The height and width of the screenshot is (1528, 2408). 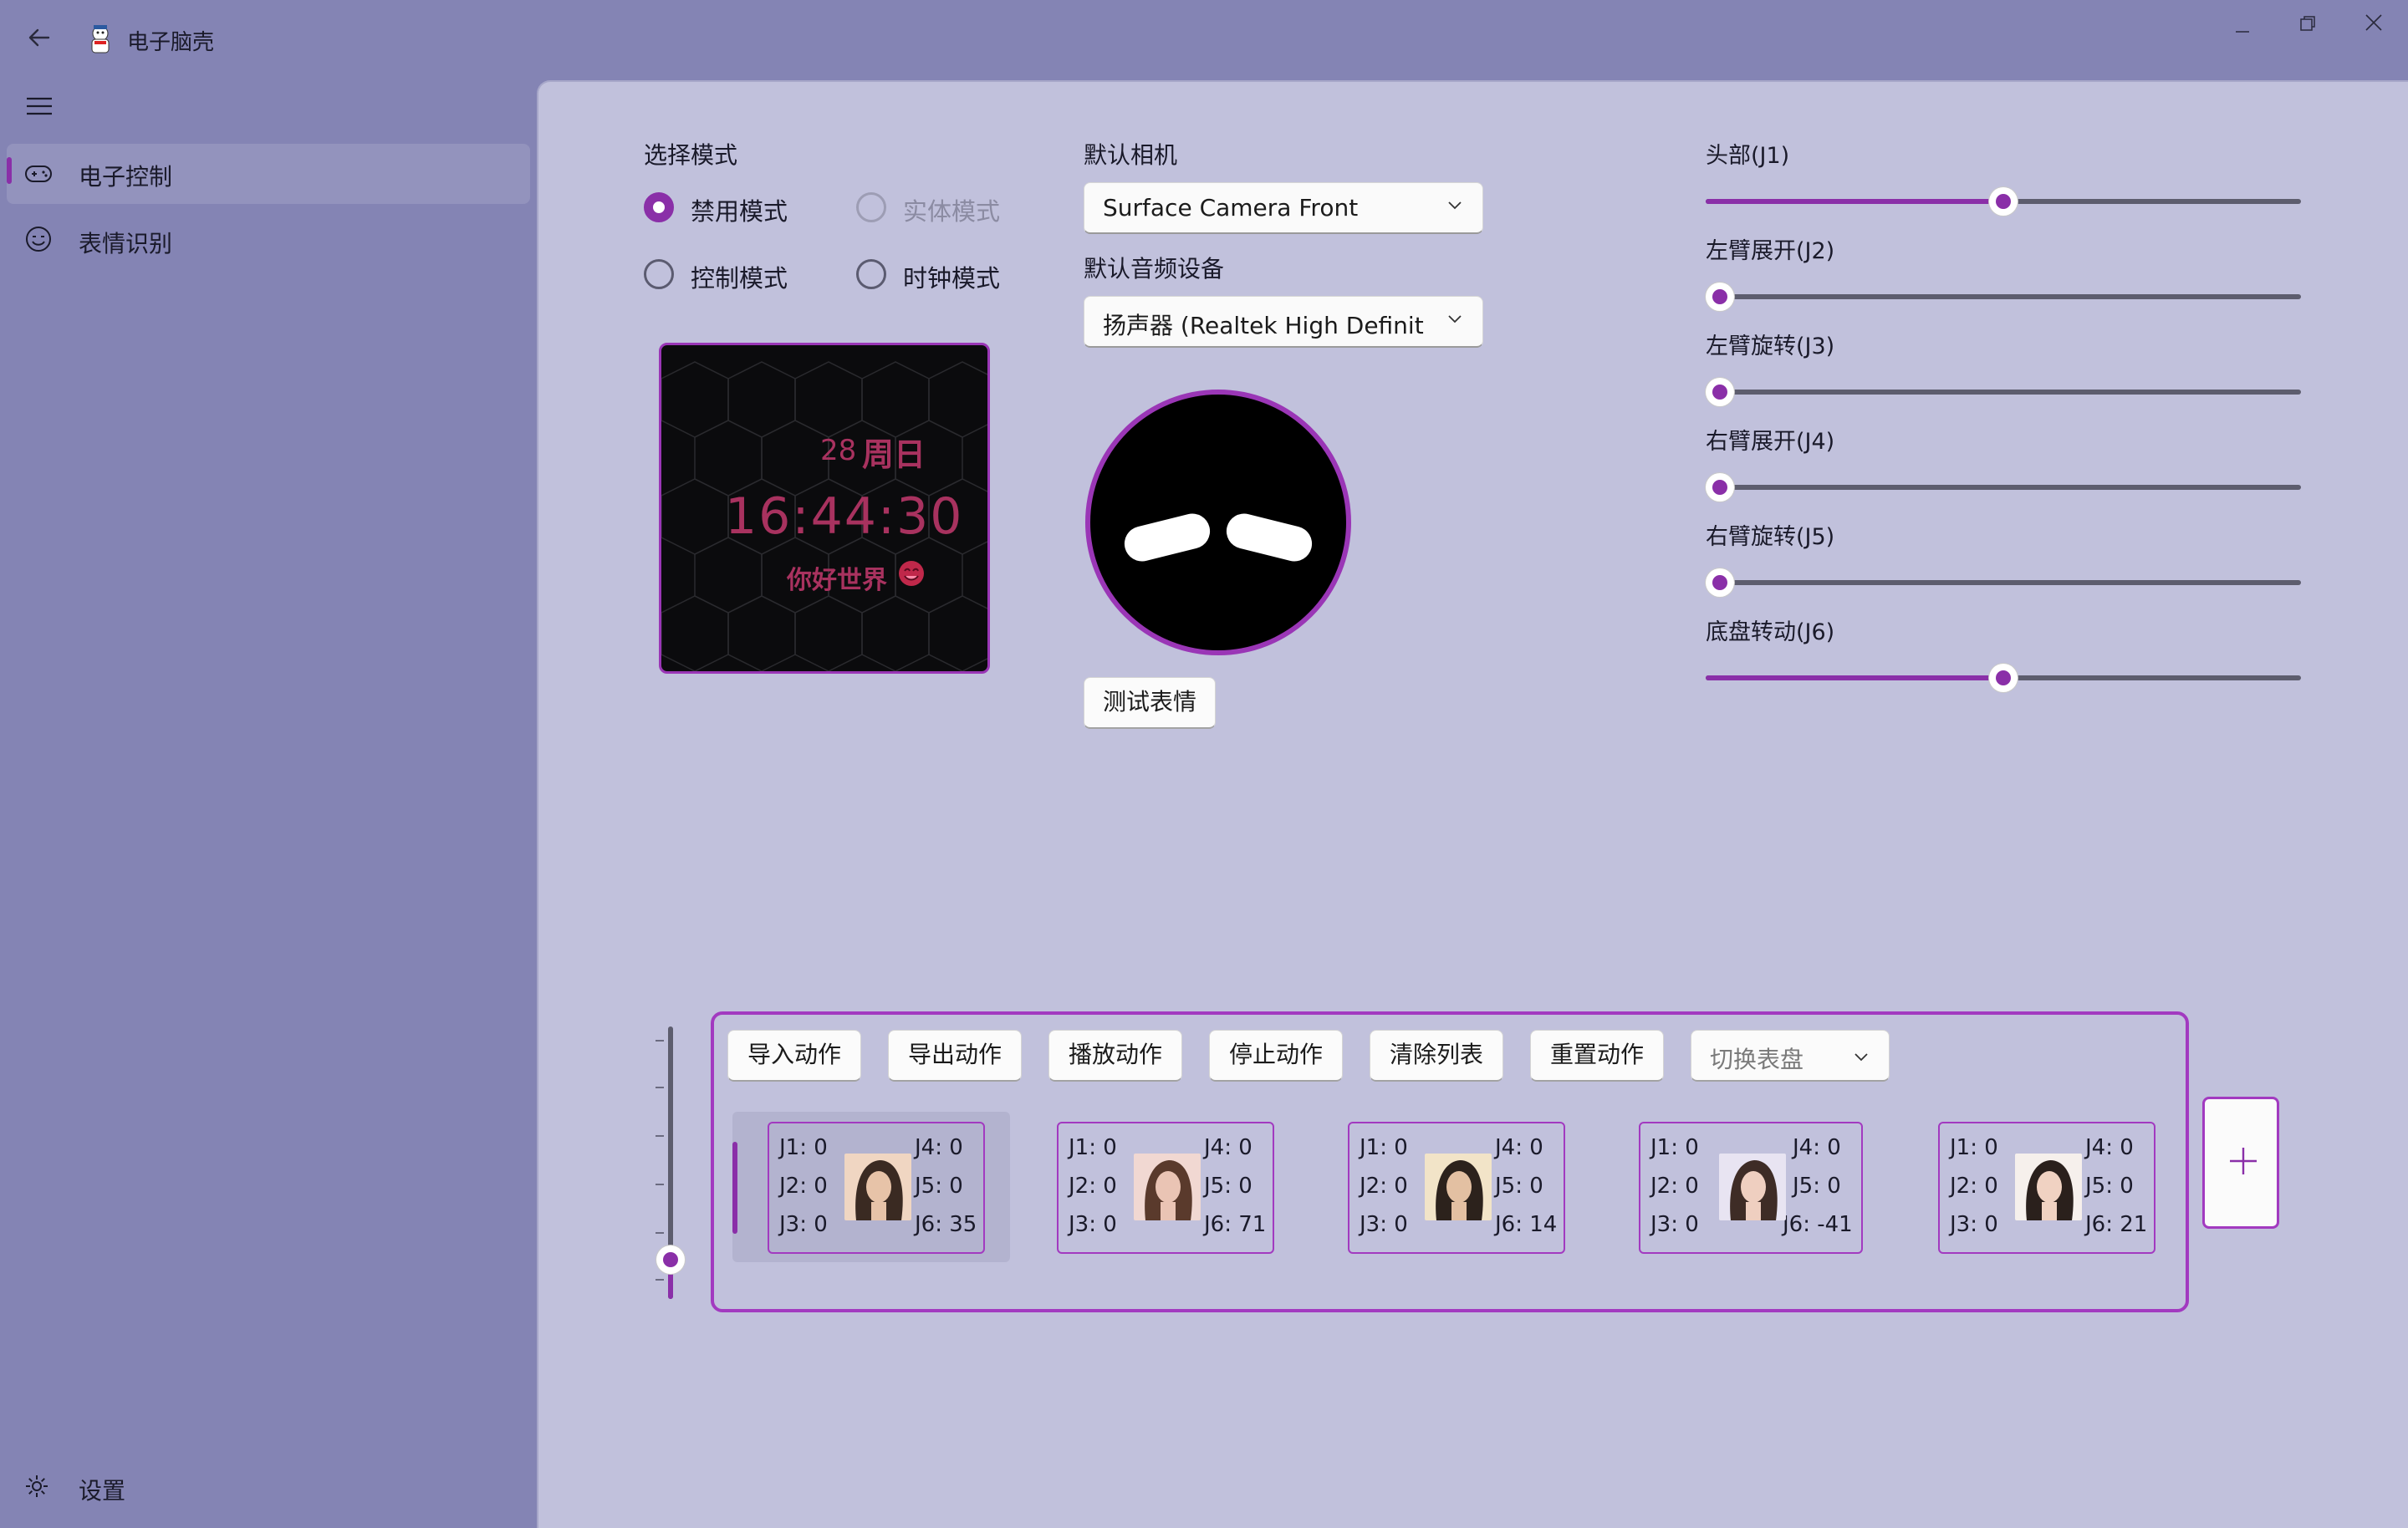 What do you see at coordinates (1154, 269) in the screenshot?
I see `audio-label: 默认音频设备` at bounding box center [1154, 269].